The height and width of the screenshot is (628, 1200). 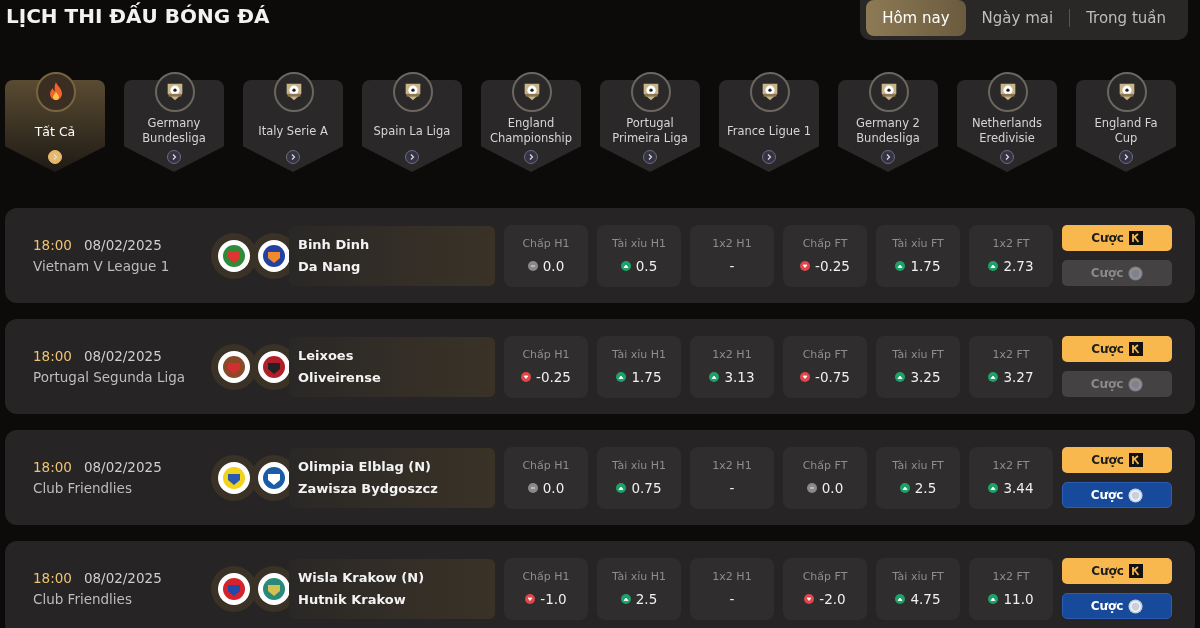 I want to click on odds-cell: Tài xỉu H1 2.5, so click(x=639, y=588).